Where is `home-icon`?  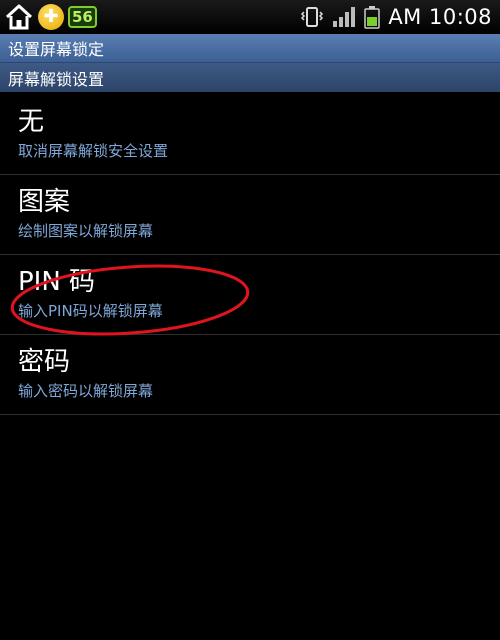 home-icon is located at coordinates (19, 17).